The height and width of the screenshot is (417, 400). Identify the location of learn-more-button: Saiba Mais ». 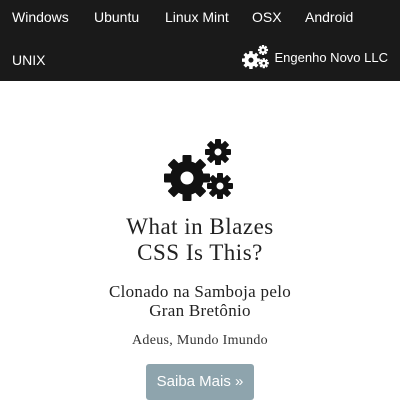
(200, 382).